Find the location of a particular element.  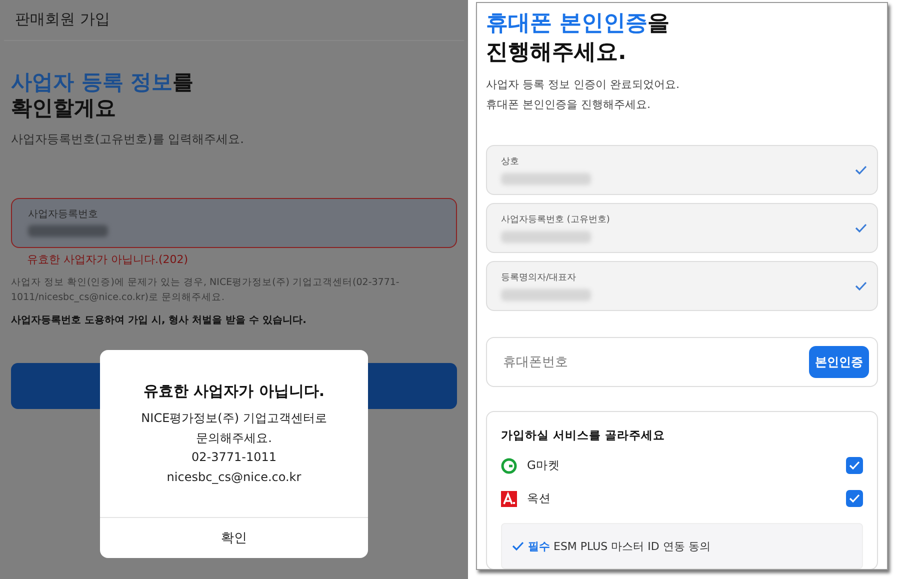

page-heading: 휴대폰 본인인증을 진행해주세요. is located at coordinates (578, 38).